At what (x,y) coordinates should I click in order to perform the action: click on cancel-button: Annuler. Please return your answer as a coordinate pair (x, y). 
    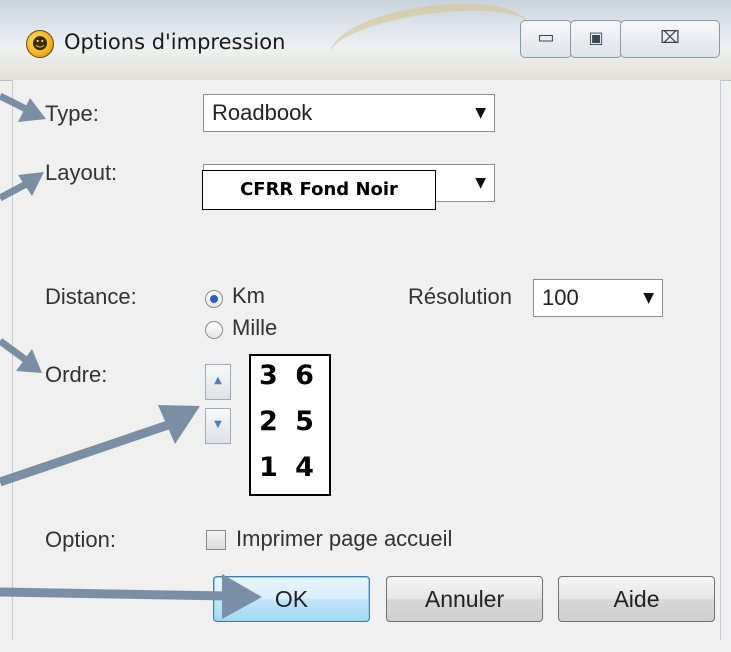
    Looking at the image, I should click on (464, 599).